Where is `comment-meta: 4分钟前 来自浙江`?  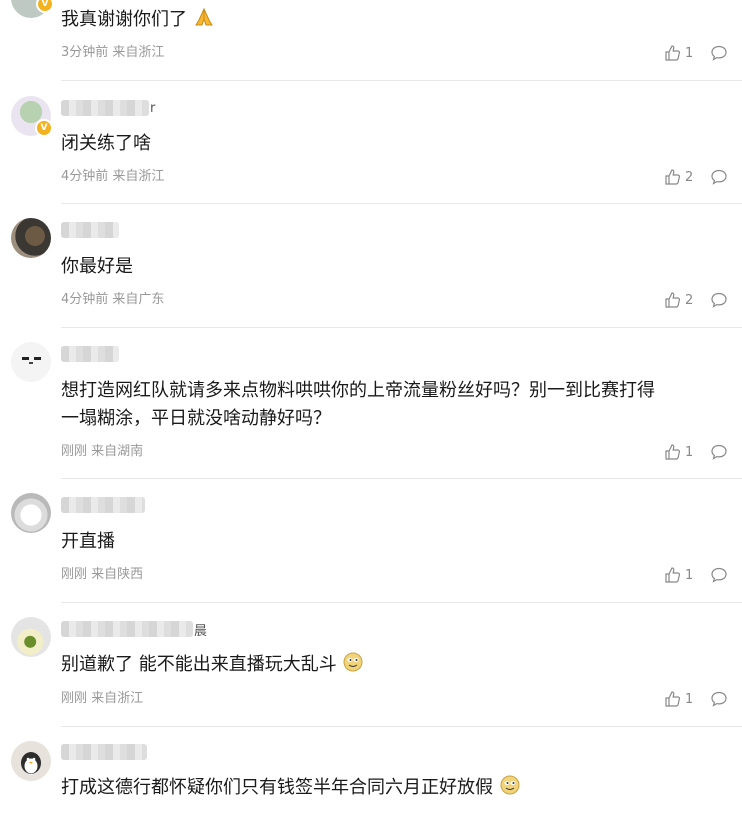
comment-meta: 4分钟前 来自浙江 is located at coordinates (112, 177).